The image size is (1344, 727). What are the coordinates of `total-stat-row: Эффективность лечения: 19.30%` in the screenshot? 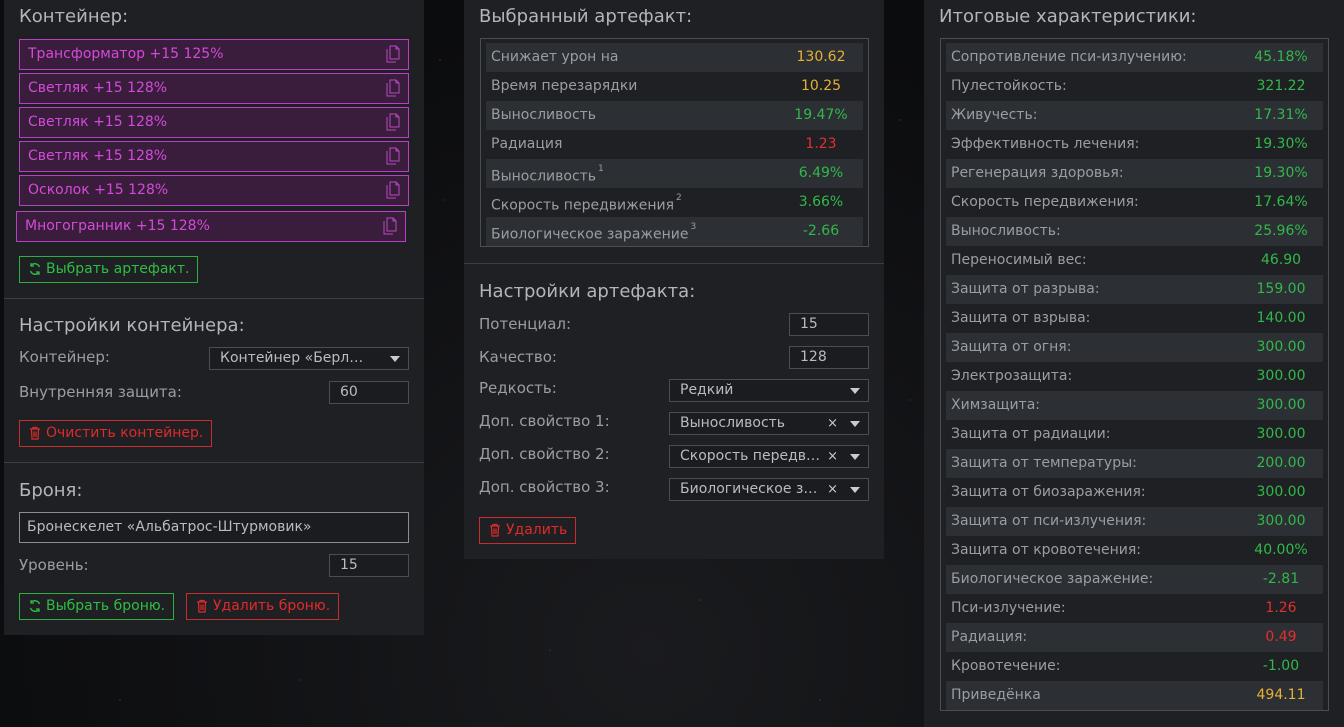 It's located at (1134, 144).